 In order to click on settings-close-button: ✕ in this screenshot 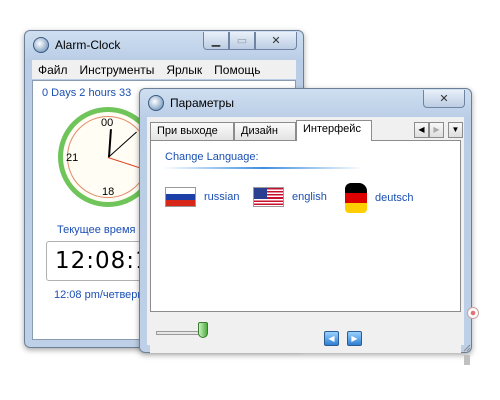, I will do `click(444, 99)`.